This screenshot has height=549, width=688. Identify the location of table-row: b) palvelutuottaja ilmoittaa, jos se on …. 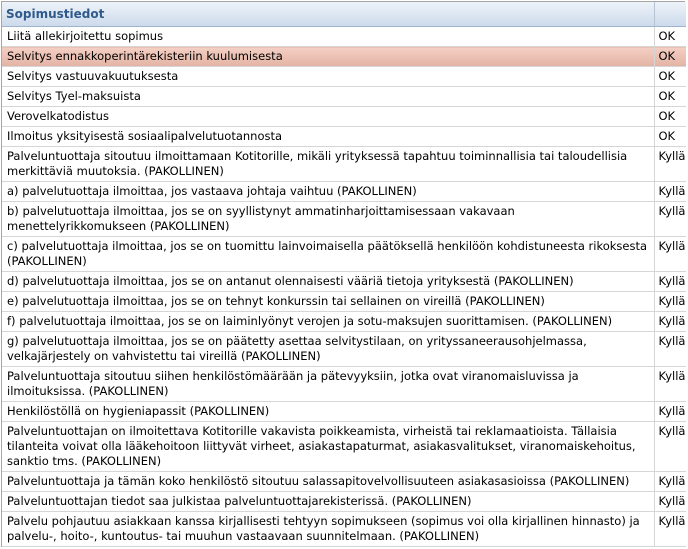
(344, 219).